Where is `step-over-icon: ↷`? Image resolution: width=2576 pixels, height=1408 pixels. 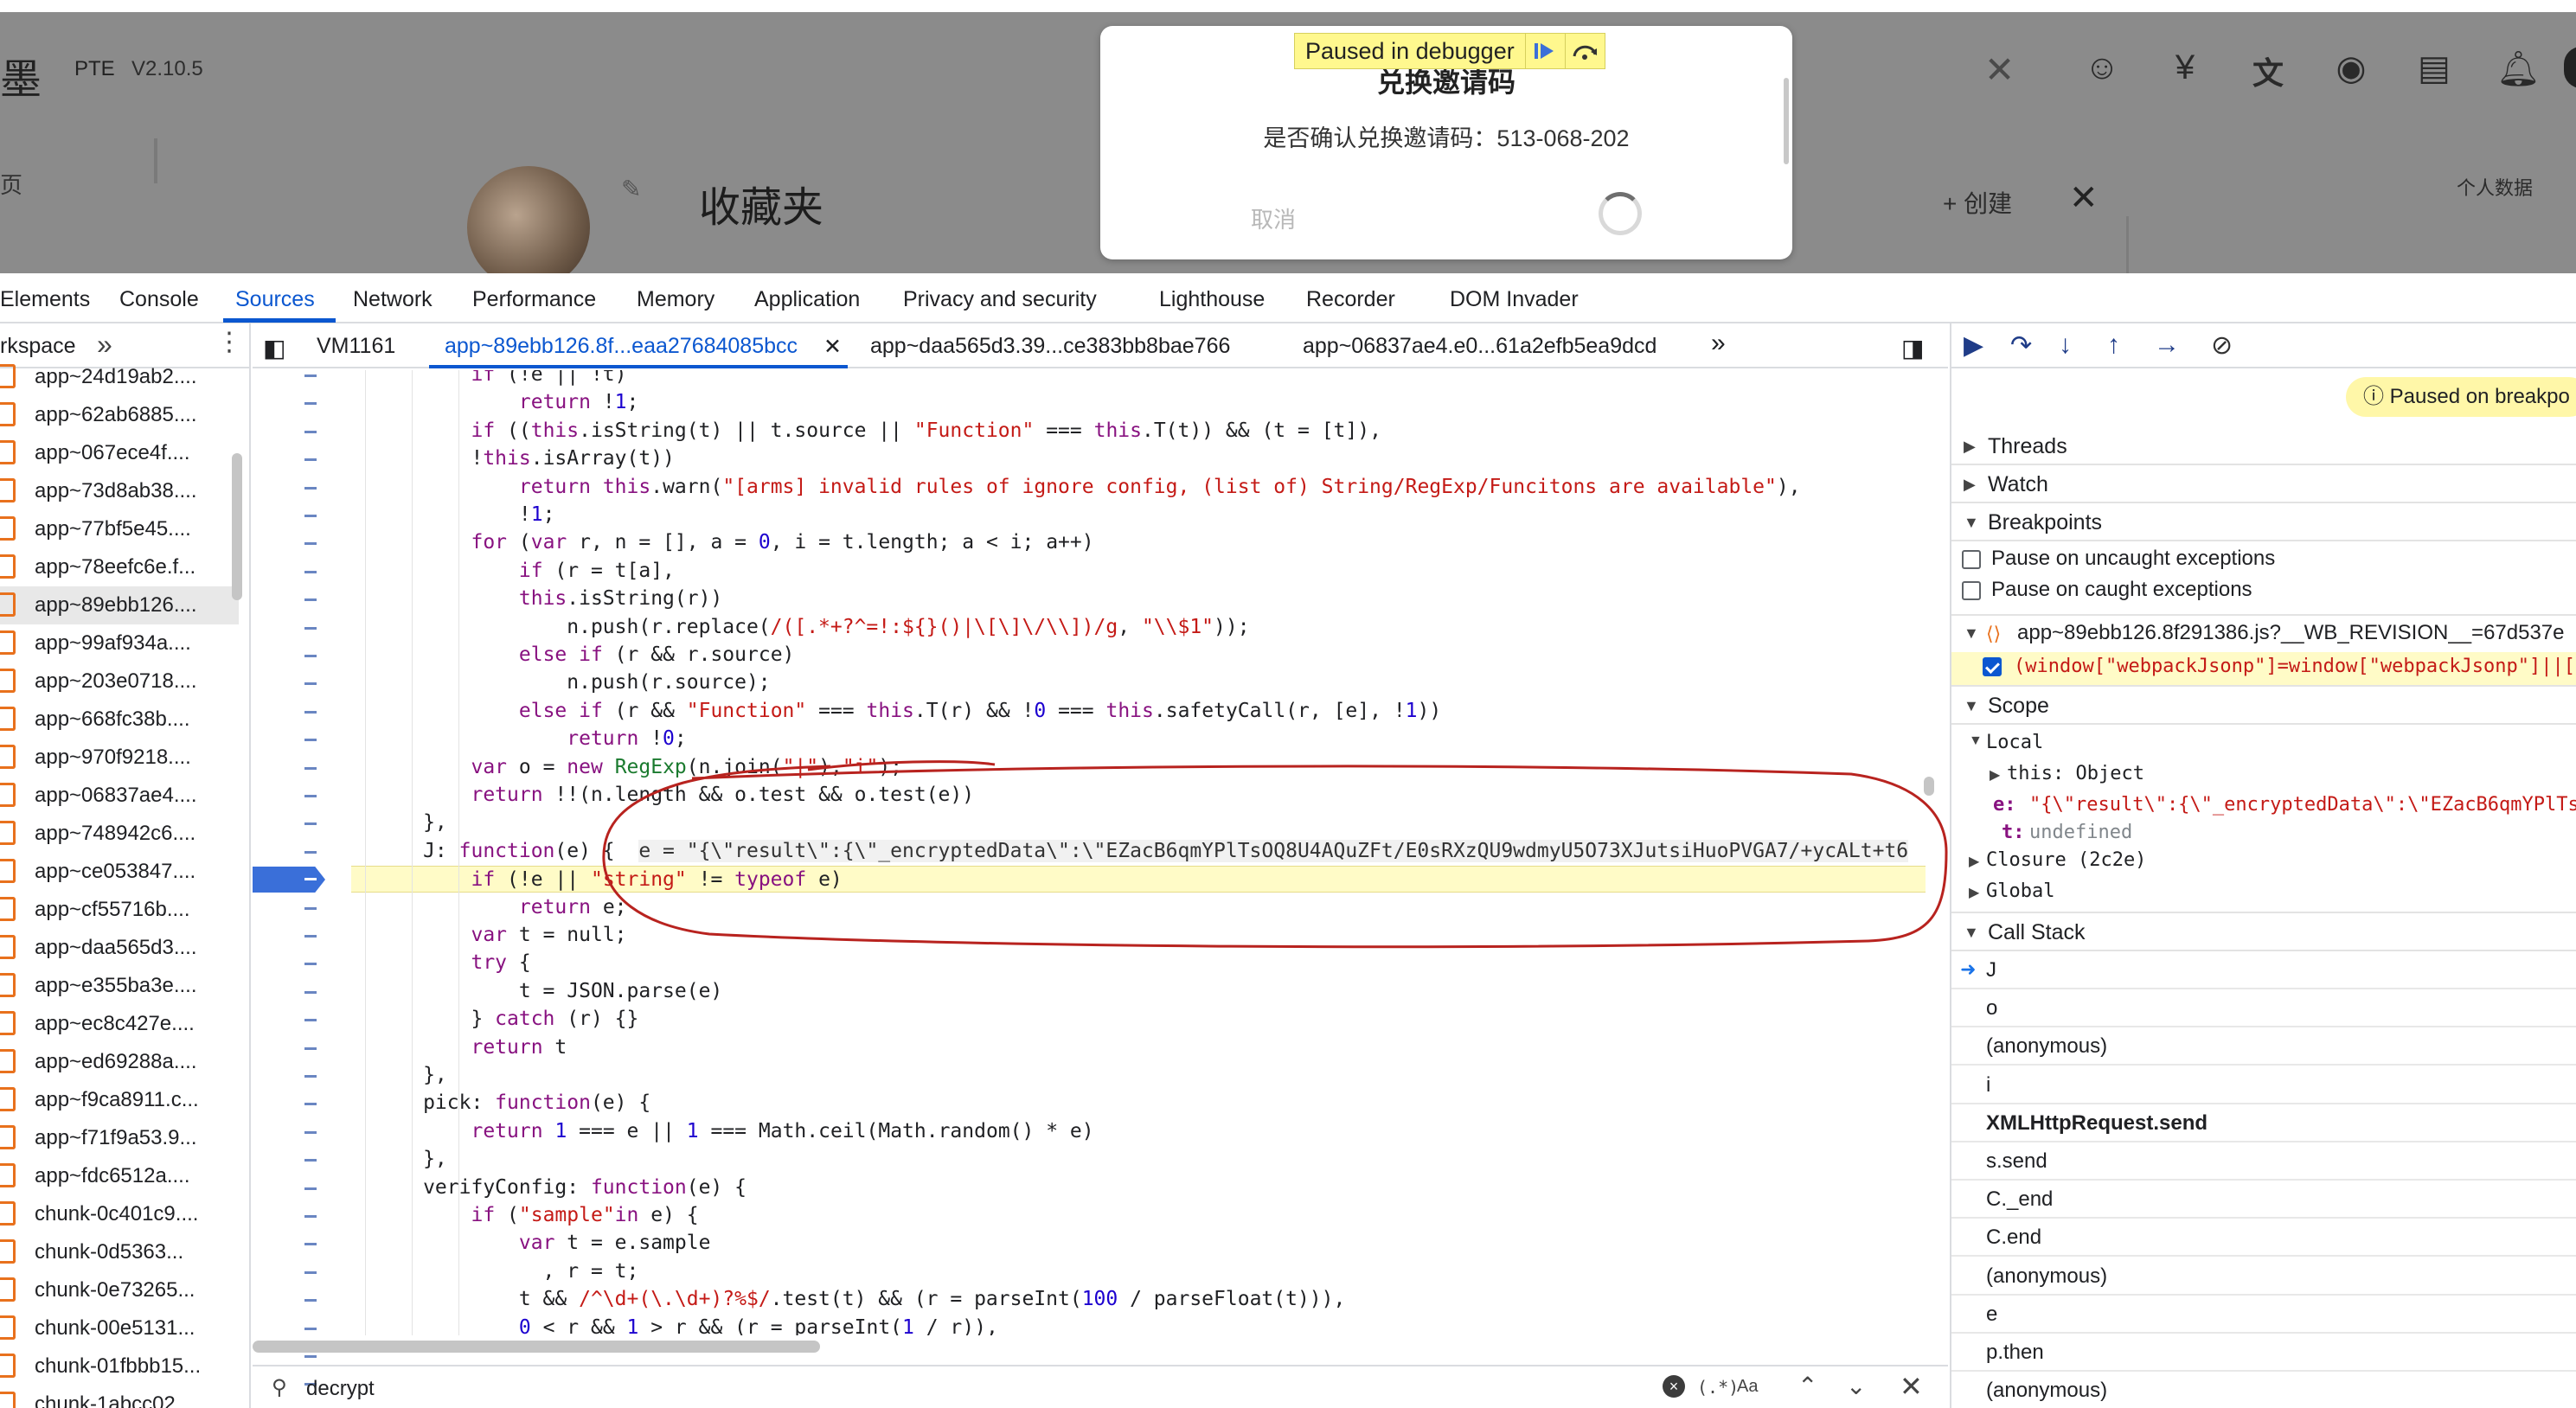
step-over-icon: ↷ is located at coordinates (2021, 345).